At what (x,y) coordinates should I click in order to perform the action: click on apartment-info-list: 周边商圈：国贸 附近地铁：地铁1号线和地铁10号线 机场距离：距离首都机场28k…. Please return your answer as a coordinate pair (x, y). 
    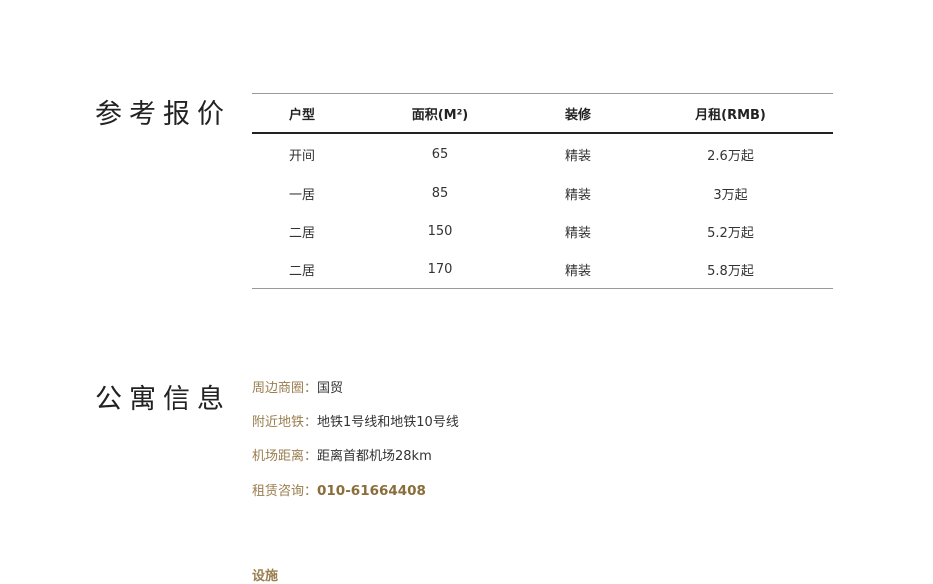
    Looking at the image, I should click on (355, 448).